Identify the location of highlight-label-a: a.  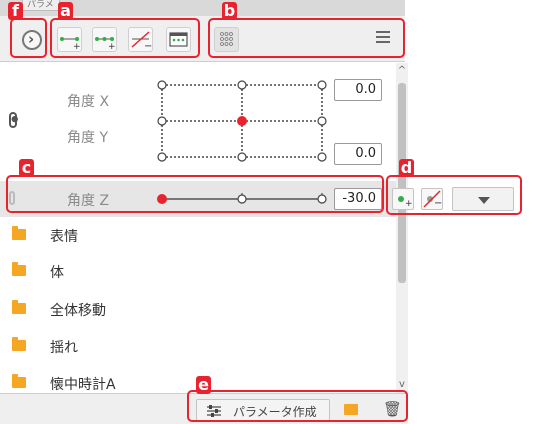
(65, 11).